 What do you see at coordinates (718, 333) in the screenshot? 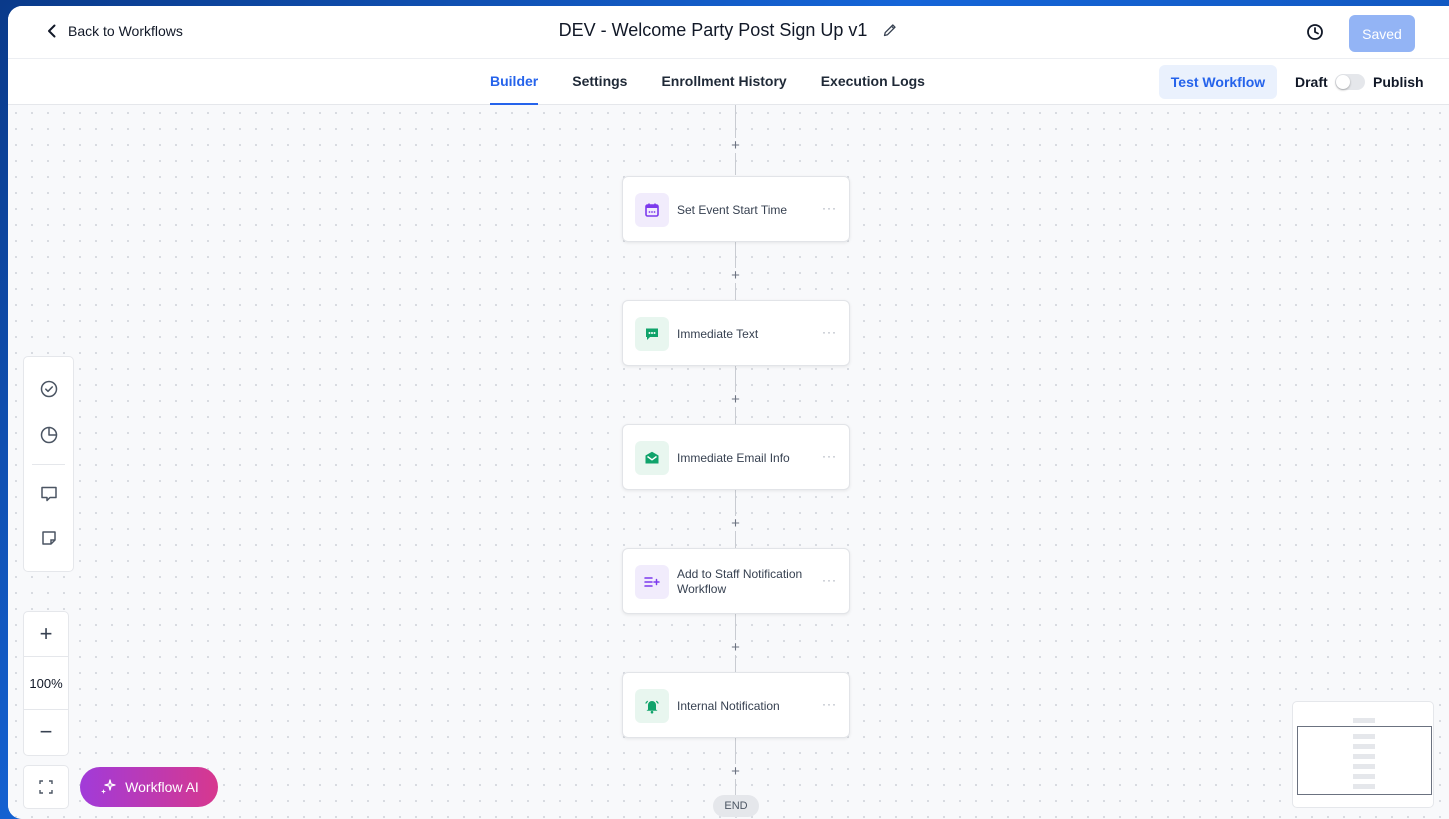
I see `node-label: Immediate Text` at bounding box center [718, 333].